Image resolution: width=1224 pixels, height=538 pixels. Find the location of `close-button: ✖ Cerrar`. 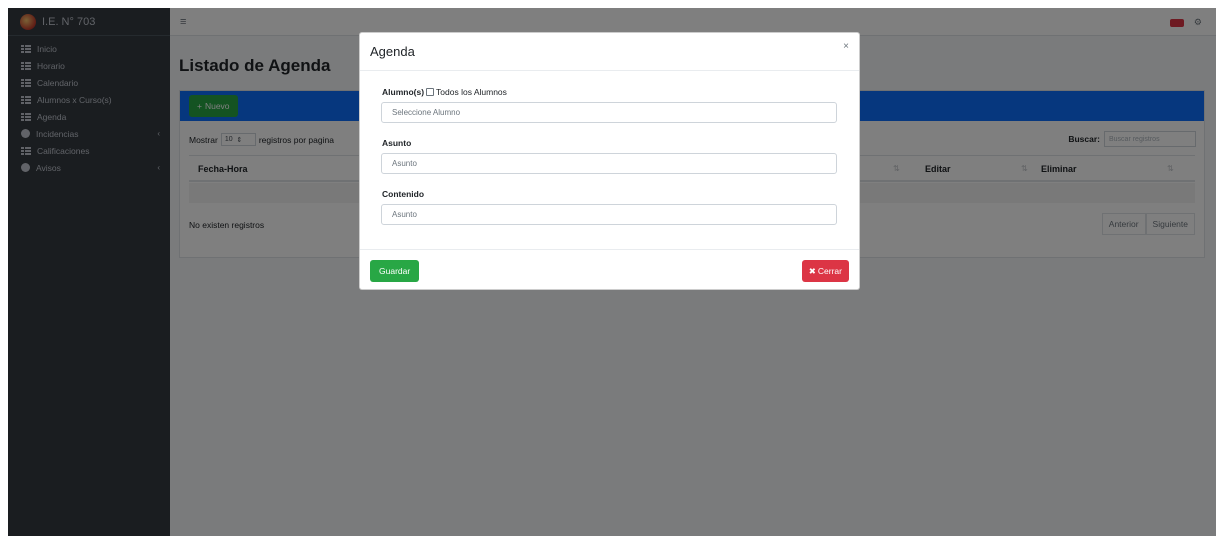

close-button: ✖ Cerrar is located at coordinates (825, 271).